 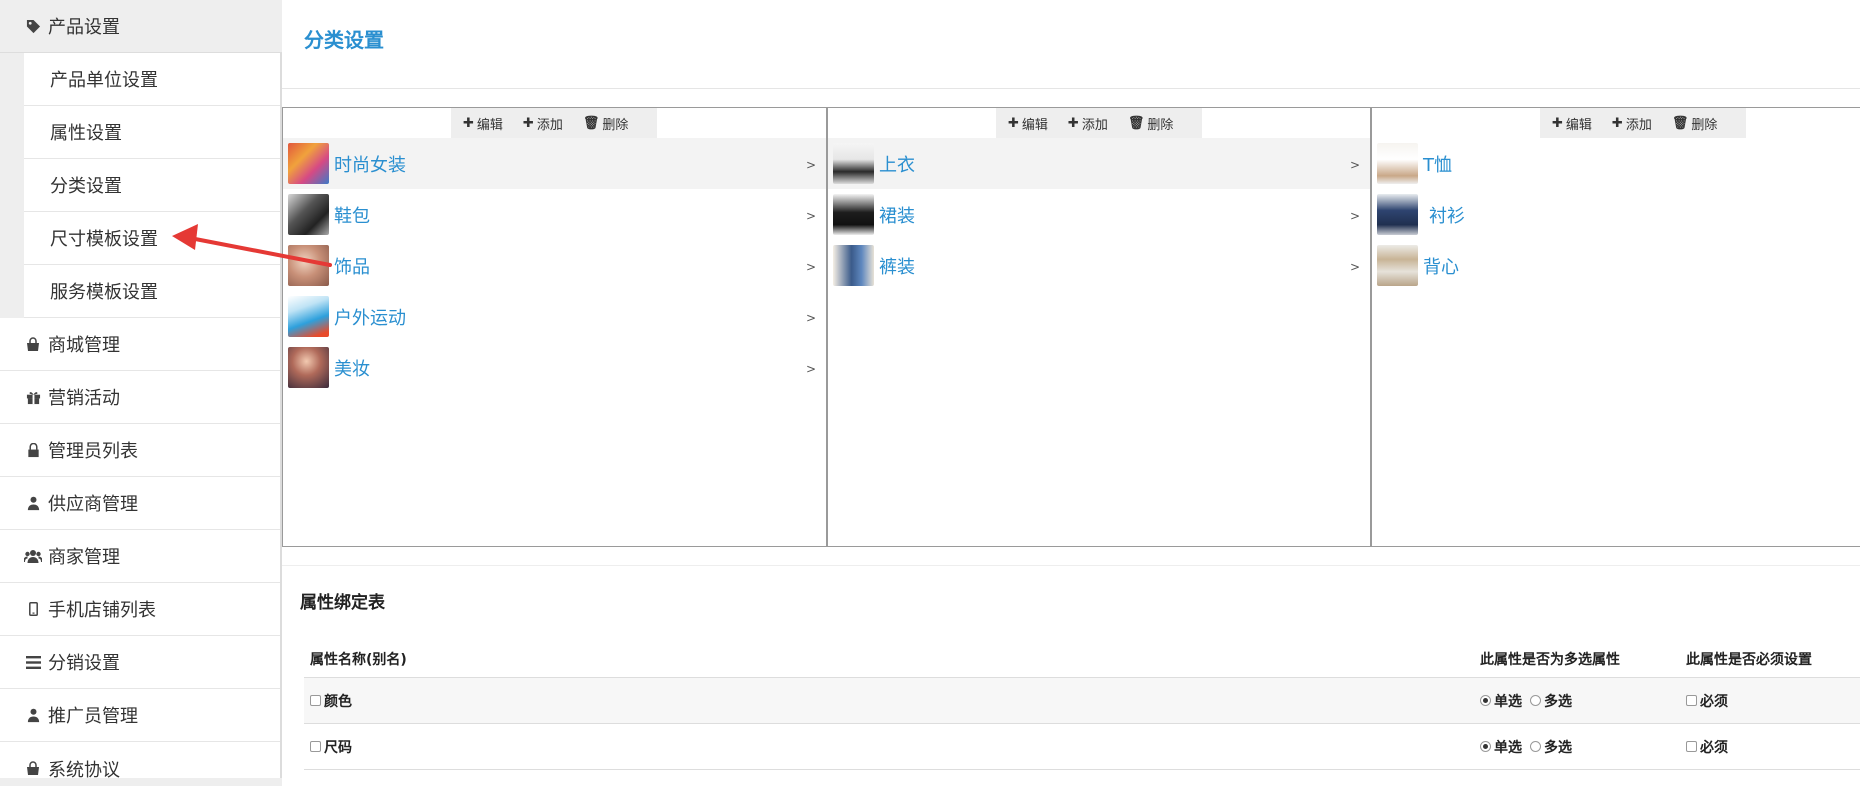 I want to click on category-item: 背心, so click(x=1616, y=265).